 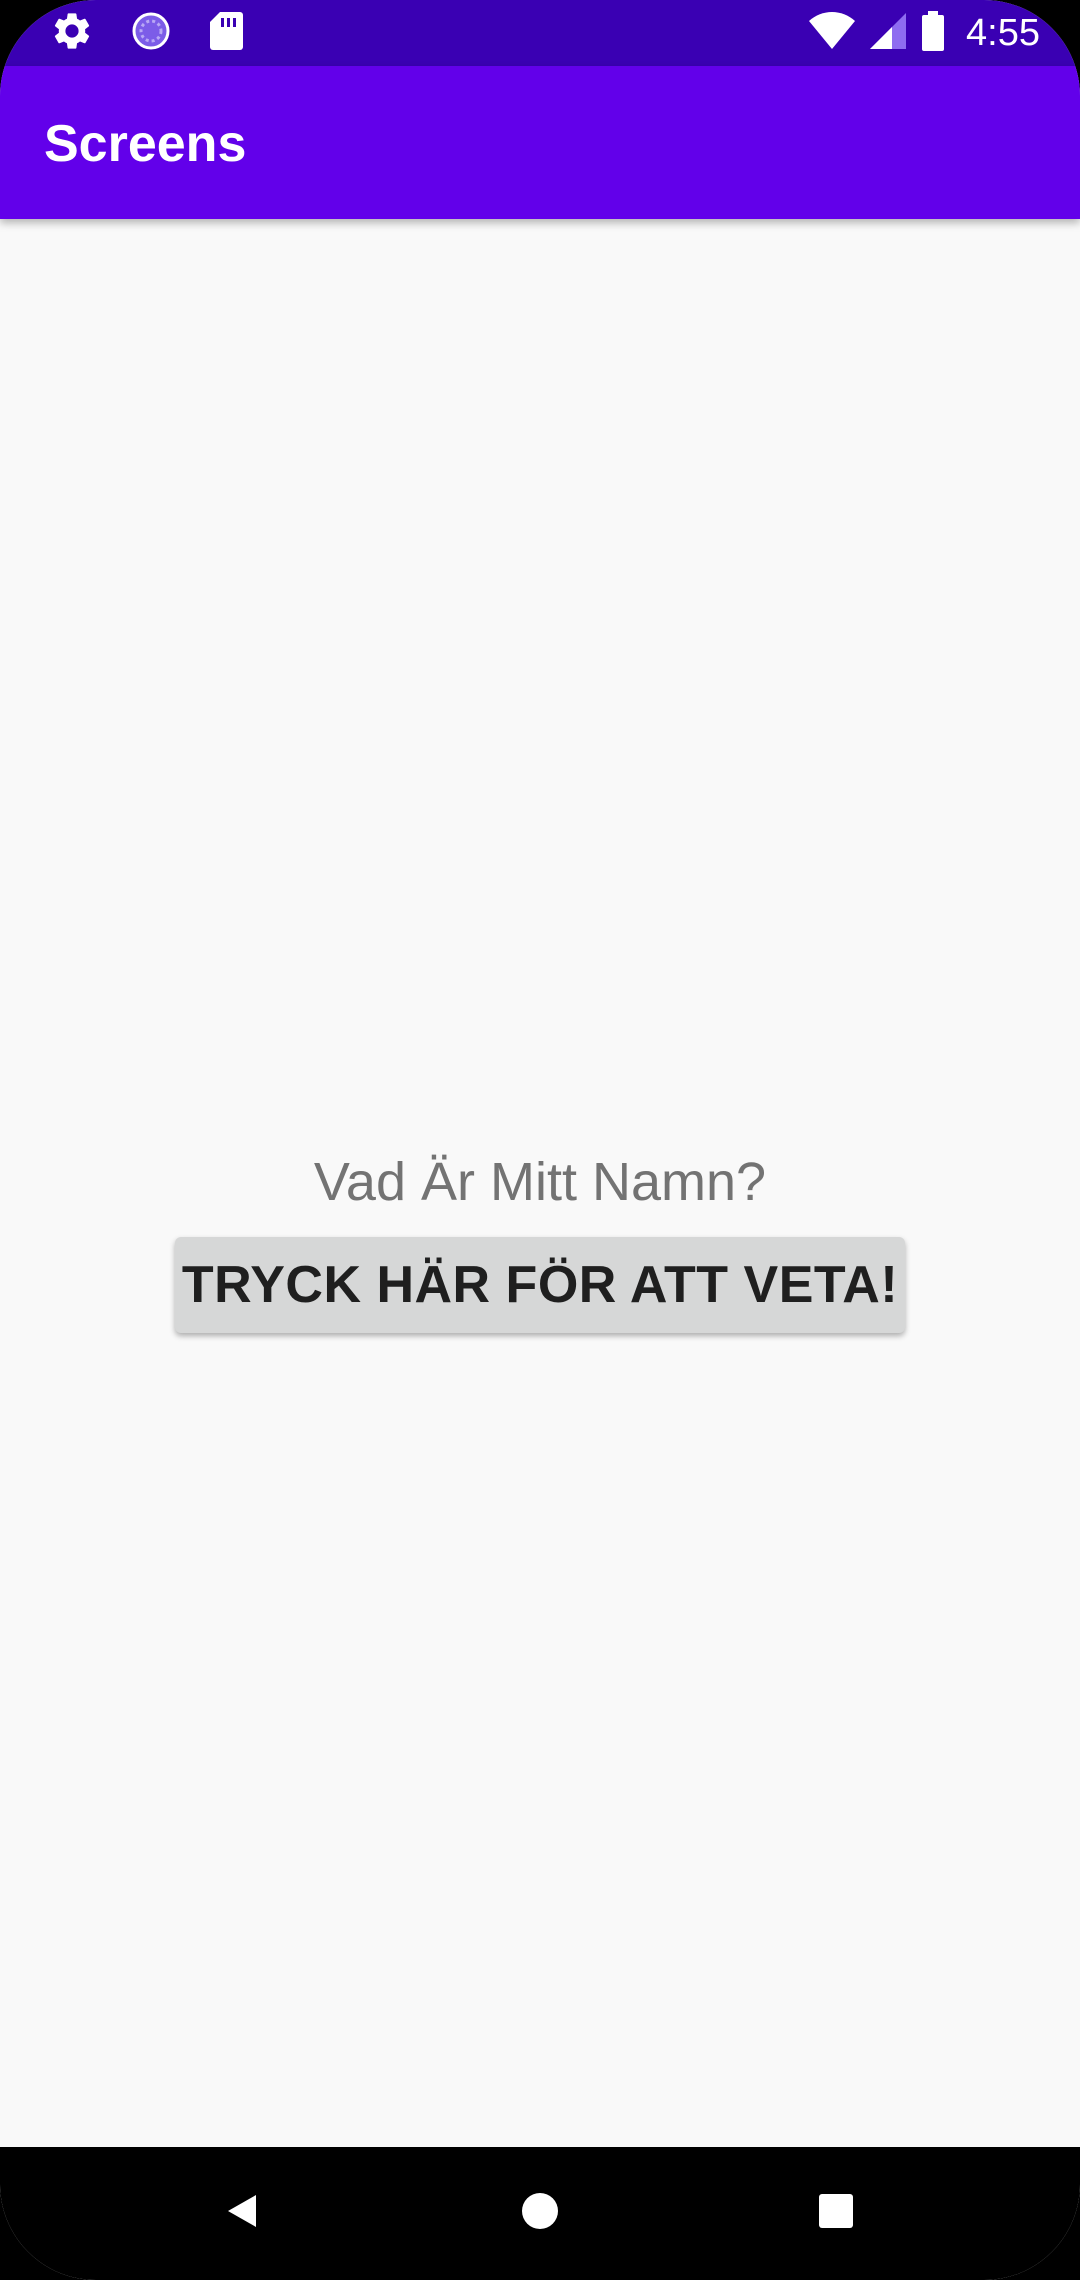 I want to click on settings-icon, so click(x=72, y=33).